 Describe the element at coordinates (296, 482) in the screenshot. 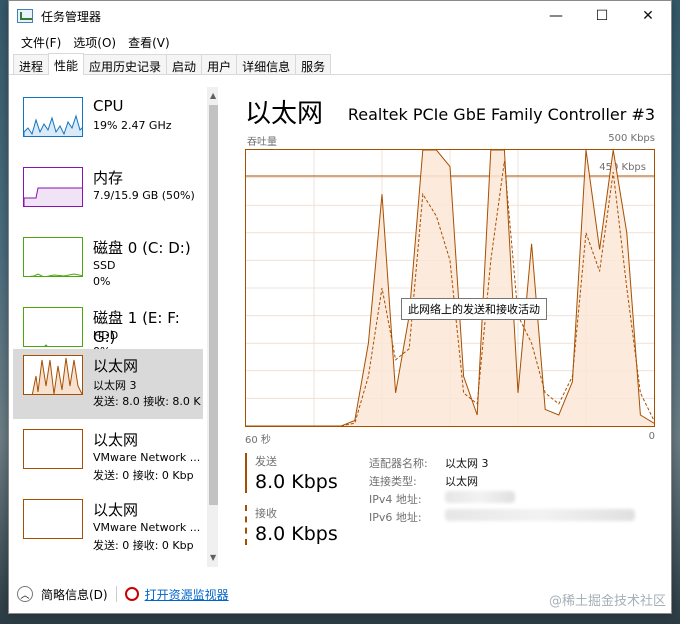

I see `send-value: 8.0 Kbps` at that location.